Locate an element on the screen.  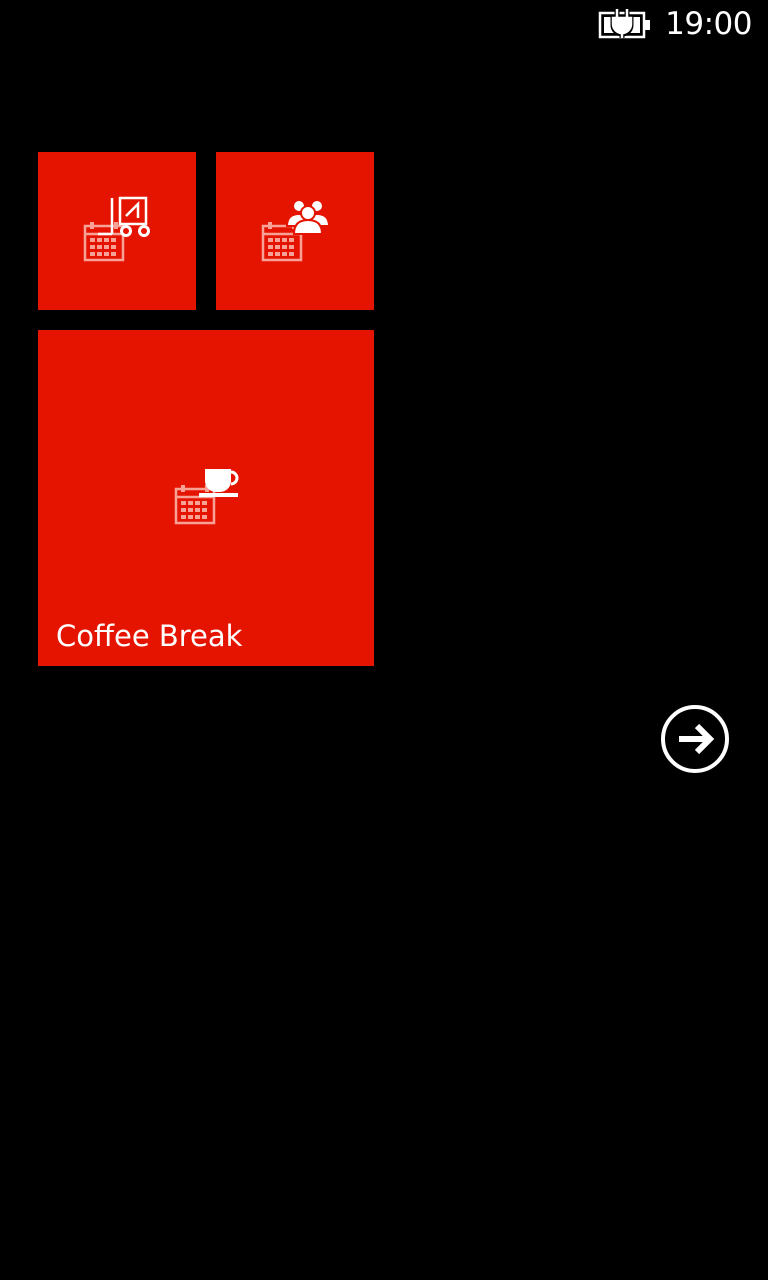
tile-coffee-break: Coffee Break is located at coordinates (206, 498).